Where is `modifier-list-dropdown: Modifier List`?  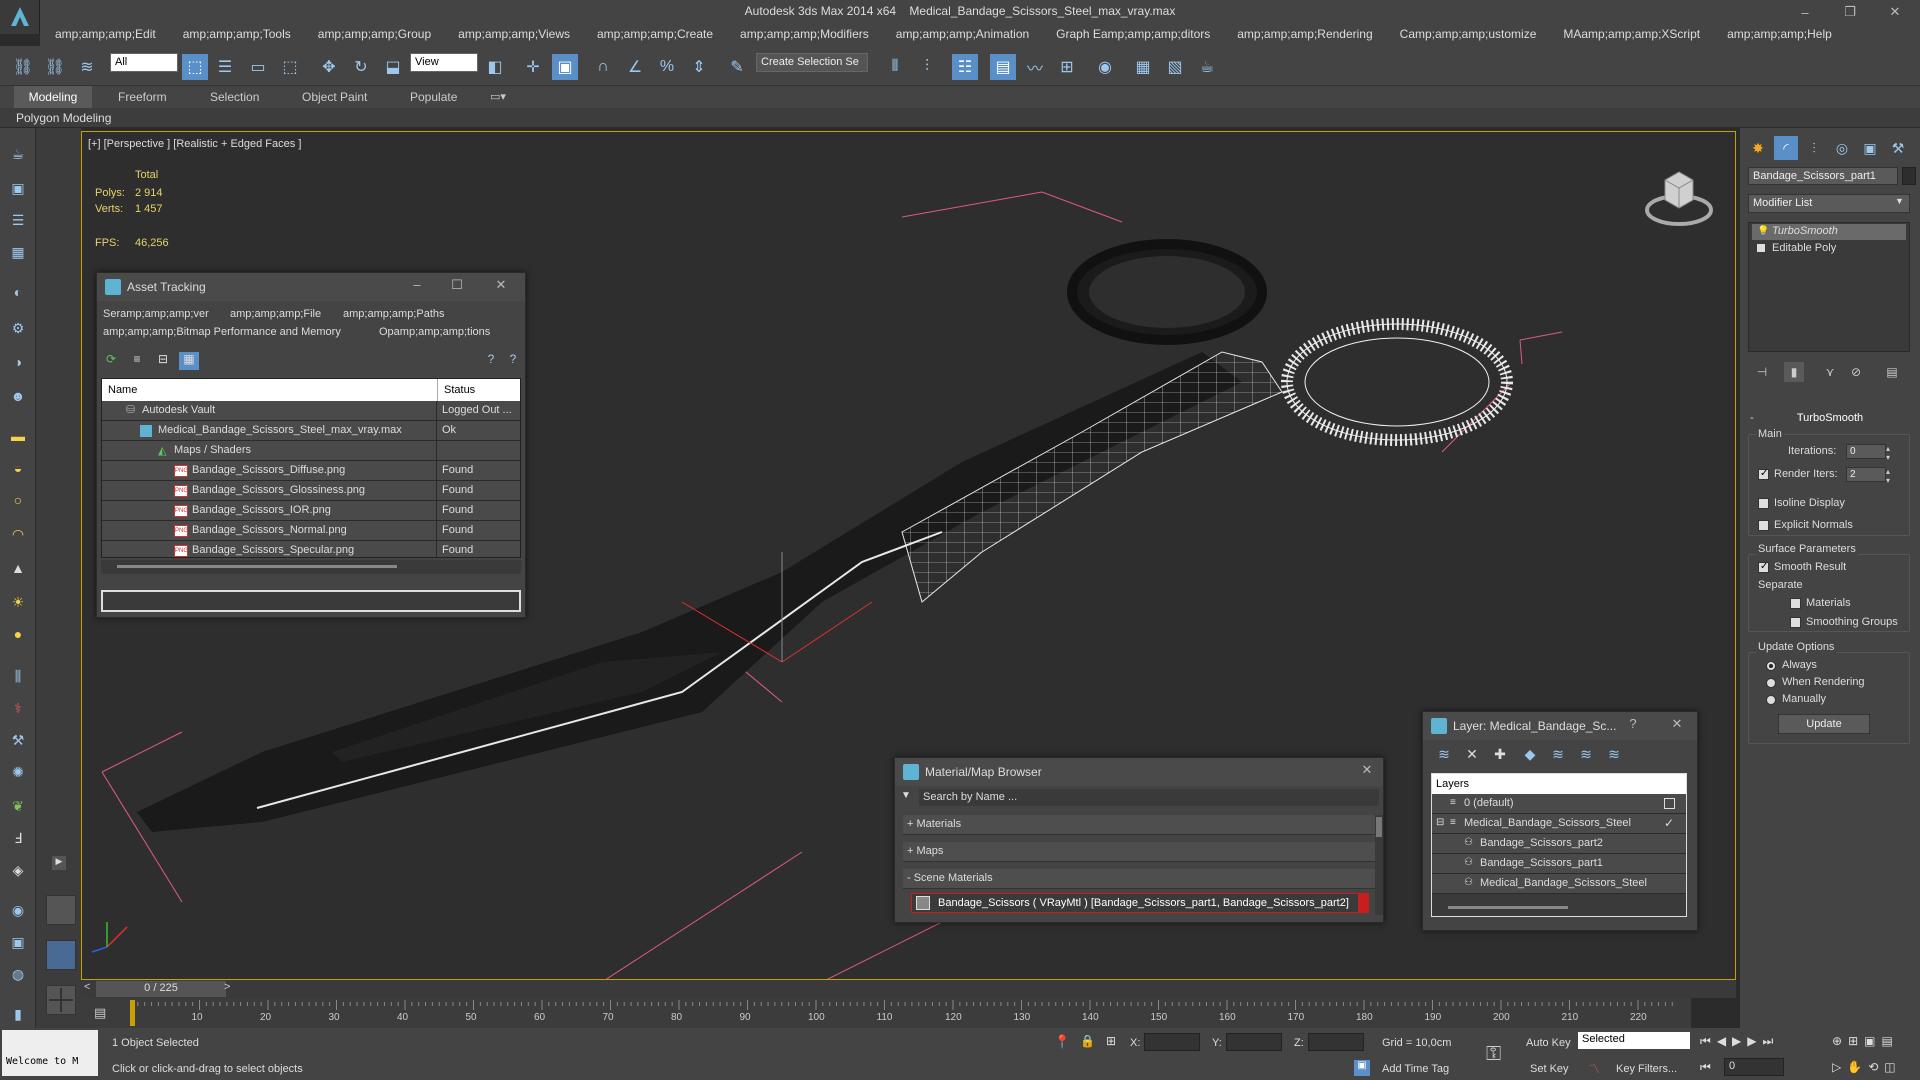
modifier-list-dropdown: Modifier List is located at coordinates (1829, 203).